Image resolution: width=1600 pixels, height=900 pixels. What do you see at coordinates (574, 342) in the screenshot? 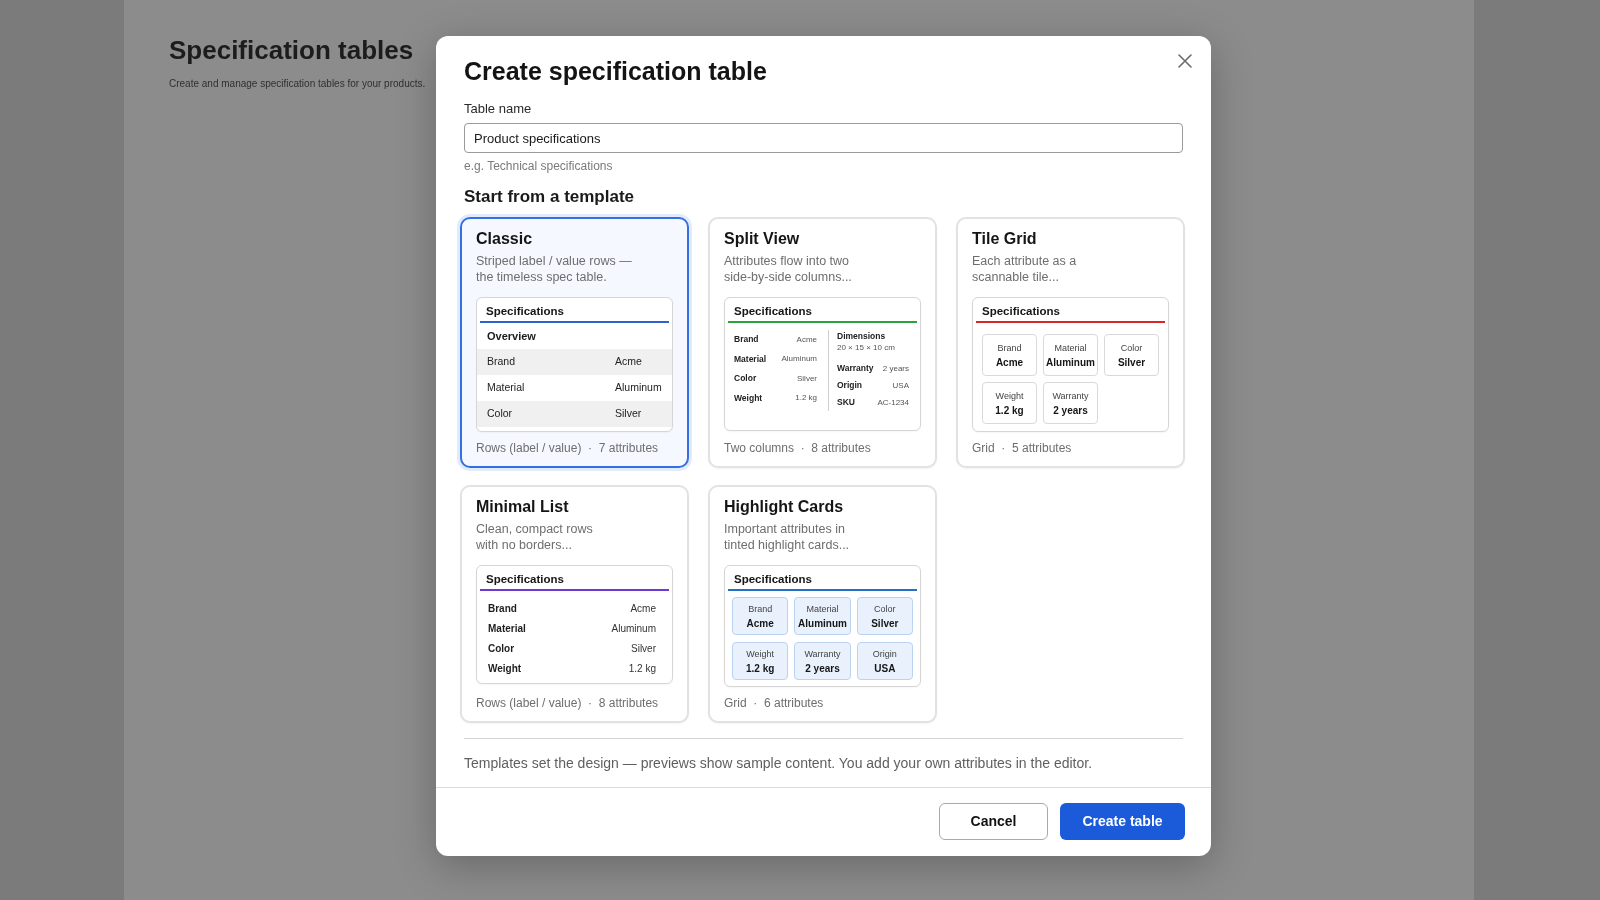
I see `template-card: Classic Striped label / value rows — the timeless spec table. Specifications Overview Brand Acme Material Aluminum Color Silver Rows (label / value) · 7 attributes` at bounding box center [574, 342].